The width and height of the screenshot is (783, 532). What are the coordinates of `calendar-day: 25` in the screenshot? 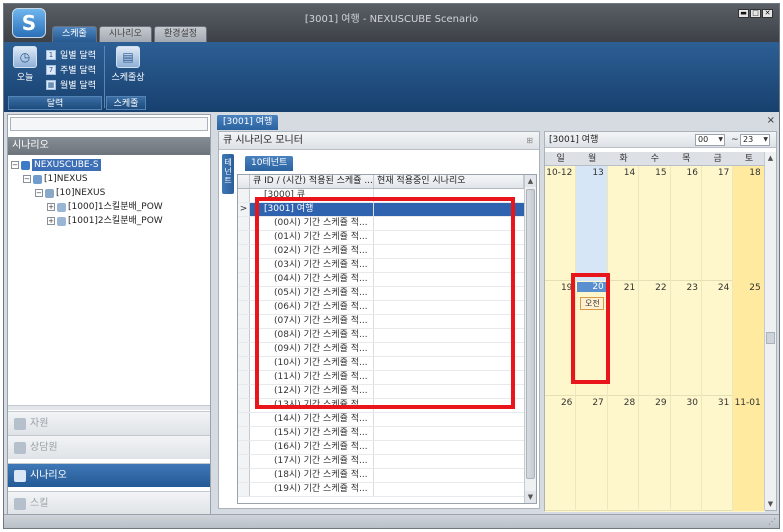 It's located at (749, 338).